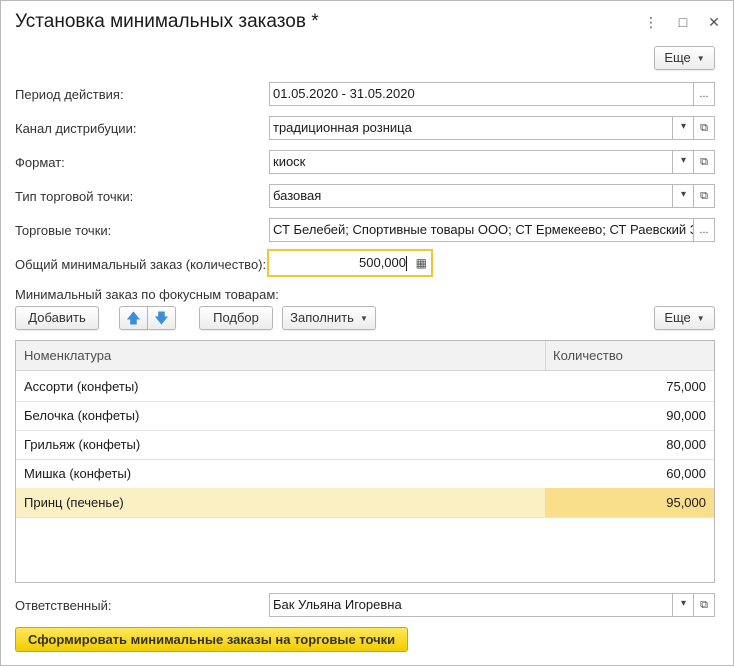 Image resolution: width=734 pixels, height=666 pixels. Describe the element at coordinates (365, 503) in the screenshot. I see `table-row-selected: Принц (печенье) 95,000` at that location.